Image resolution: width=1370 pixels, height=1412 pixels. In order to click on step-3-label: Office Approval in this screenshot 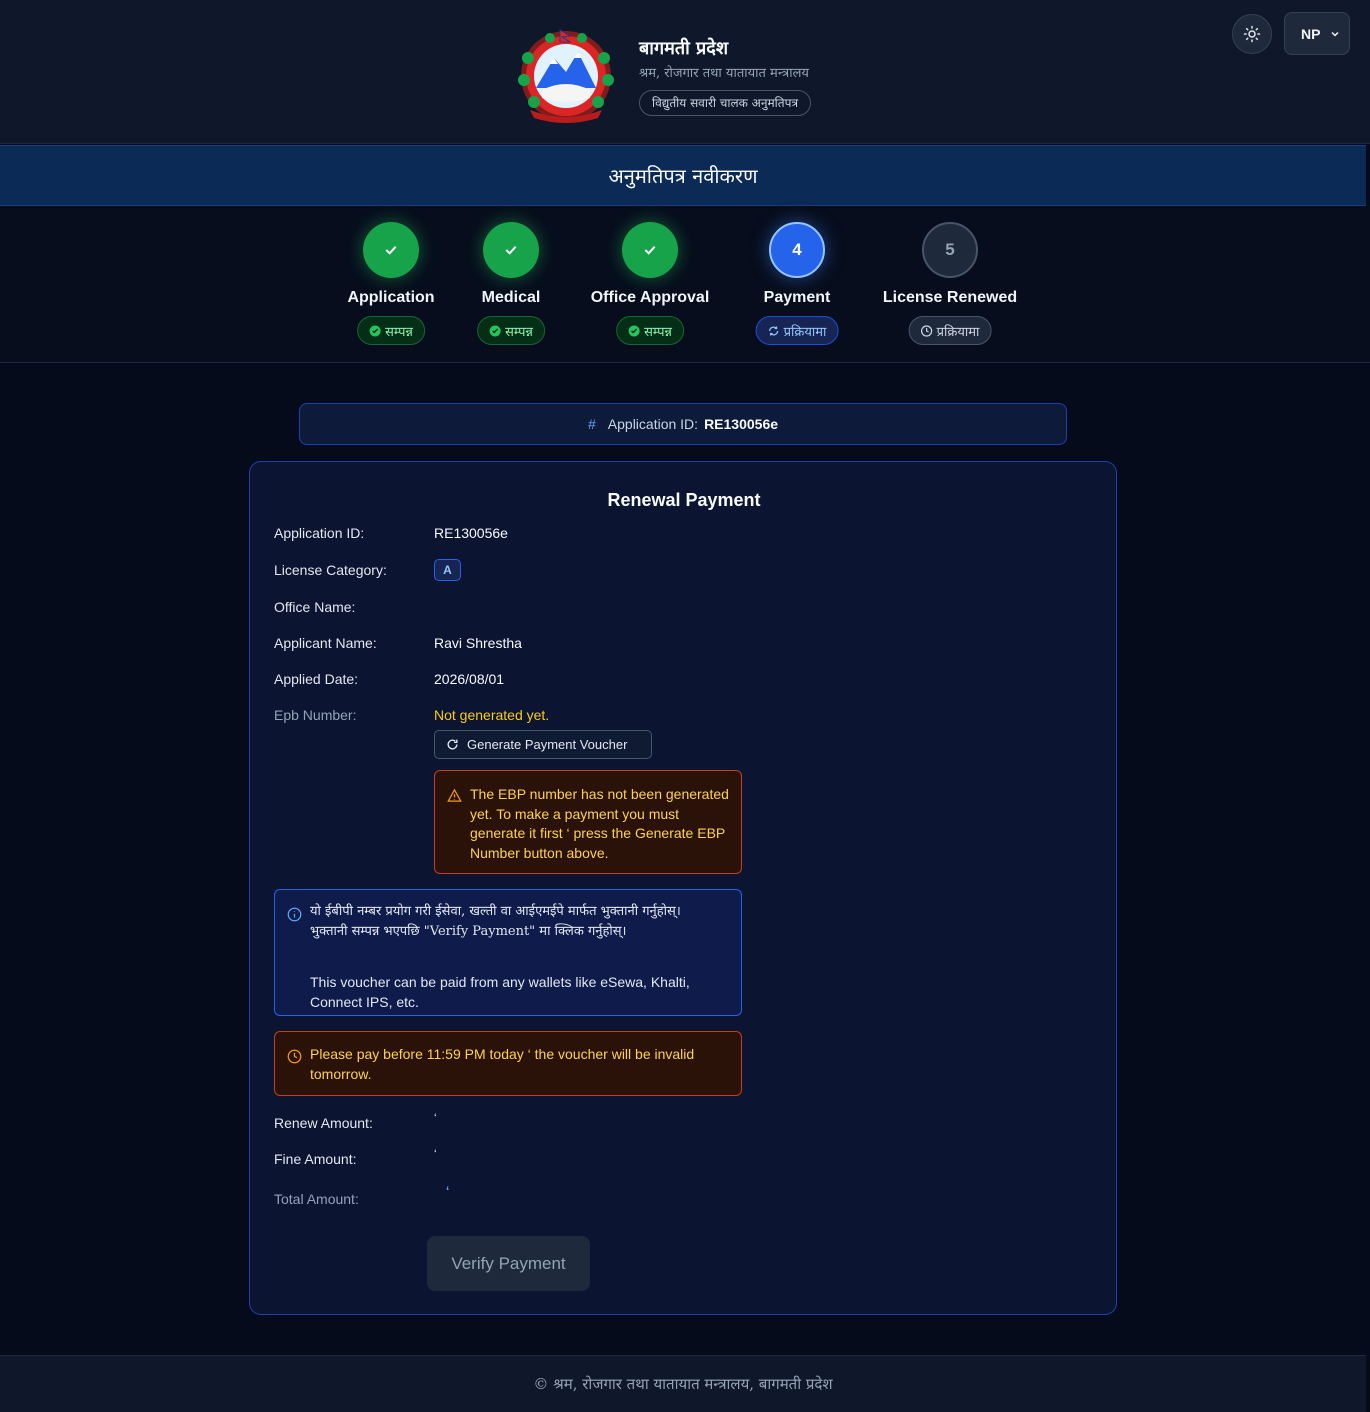, I will do `click(650, 297)`.